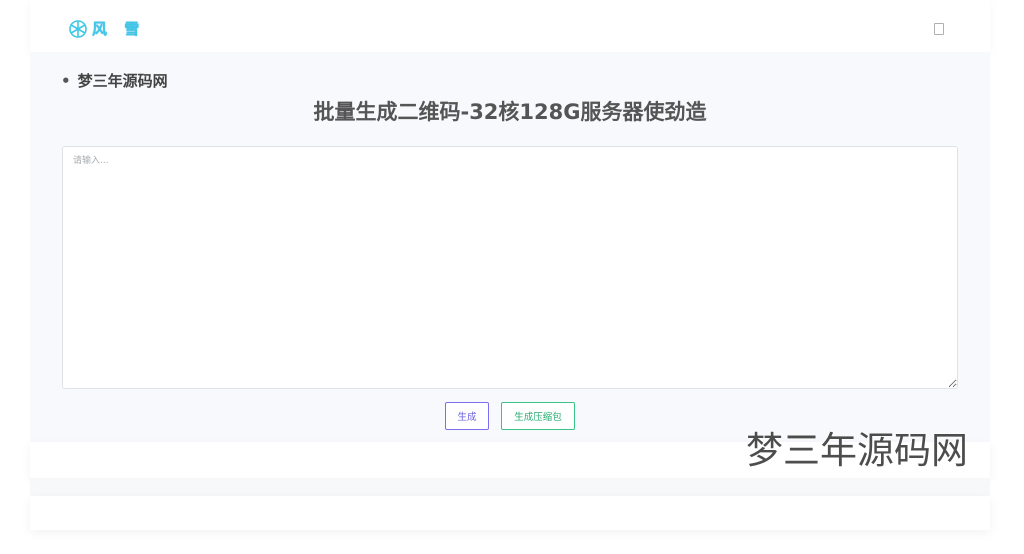  Describe the element at coordinates (538, 416) in the screenshot. I see `generate-zip-button: 生成压缩包` at that location.